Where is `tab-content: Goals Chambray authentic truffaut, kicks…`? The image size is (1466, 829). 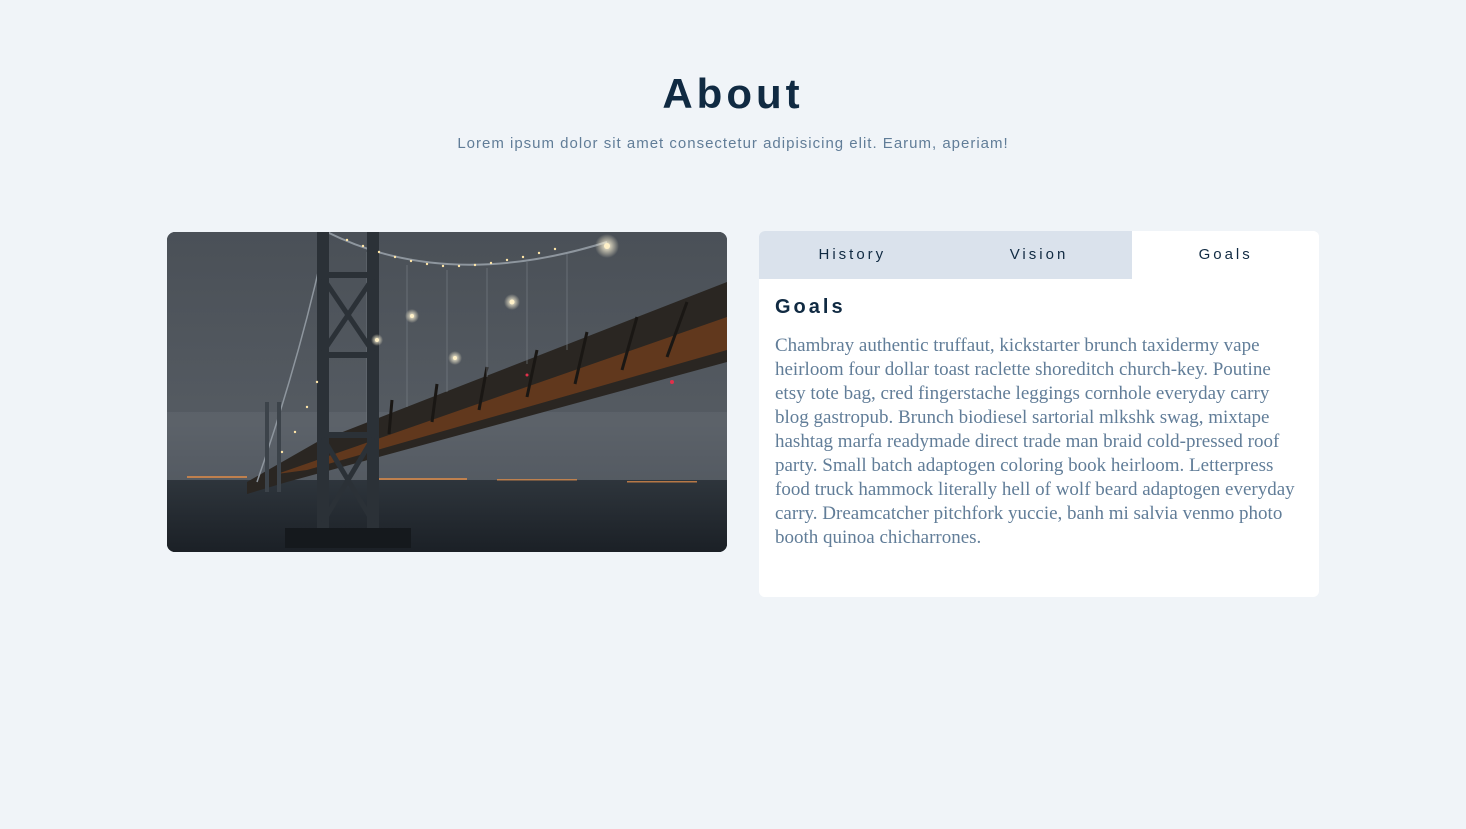
tab-content: Goals Chambray authentic truffaut, kicks… is located at coordinates (1039, 414).